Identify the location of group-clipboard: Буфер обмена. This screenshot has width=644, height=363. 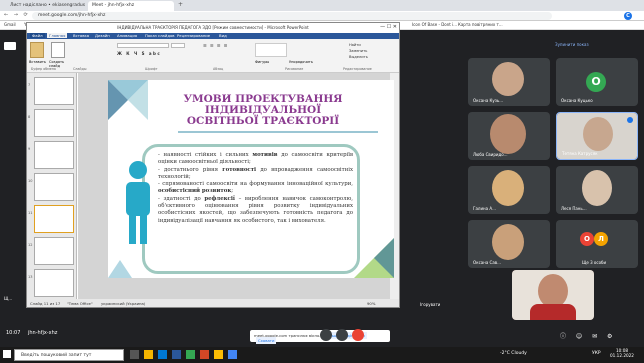
(43, 69).